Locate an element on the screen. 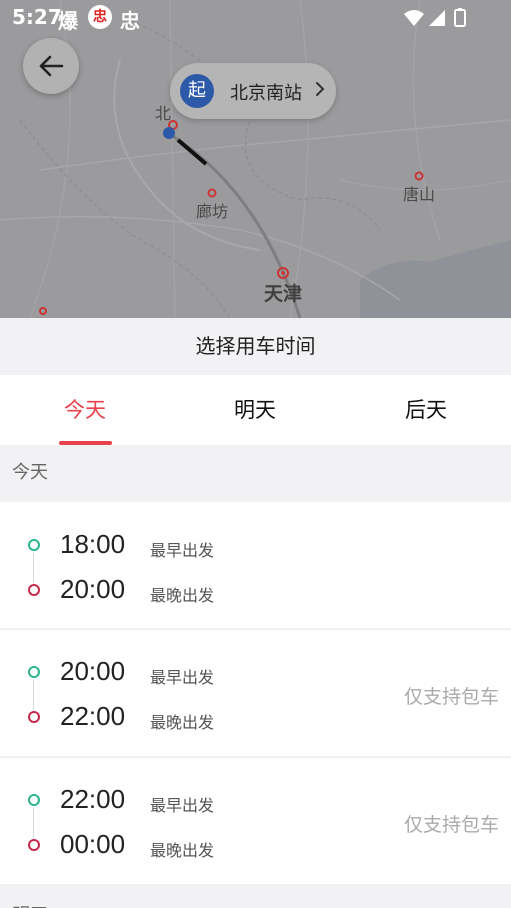  section-header-today: 今天 is located at coordinates (255, 473).